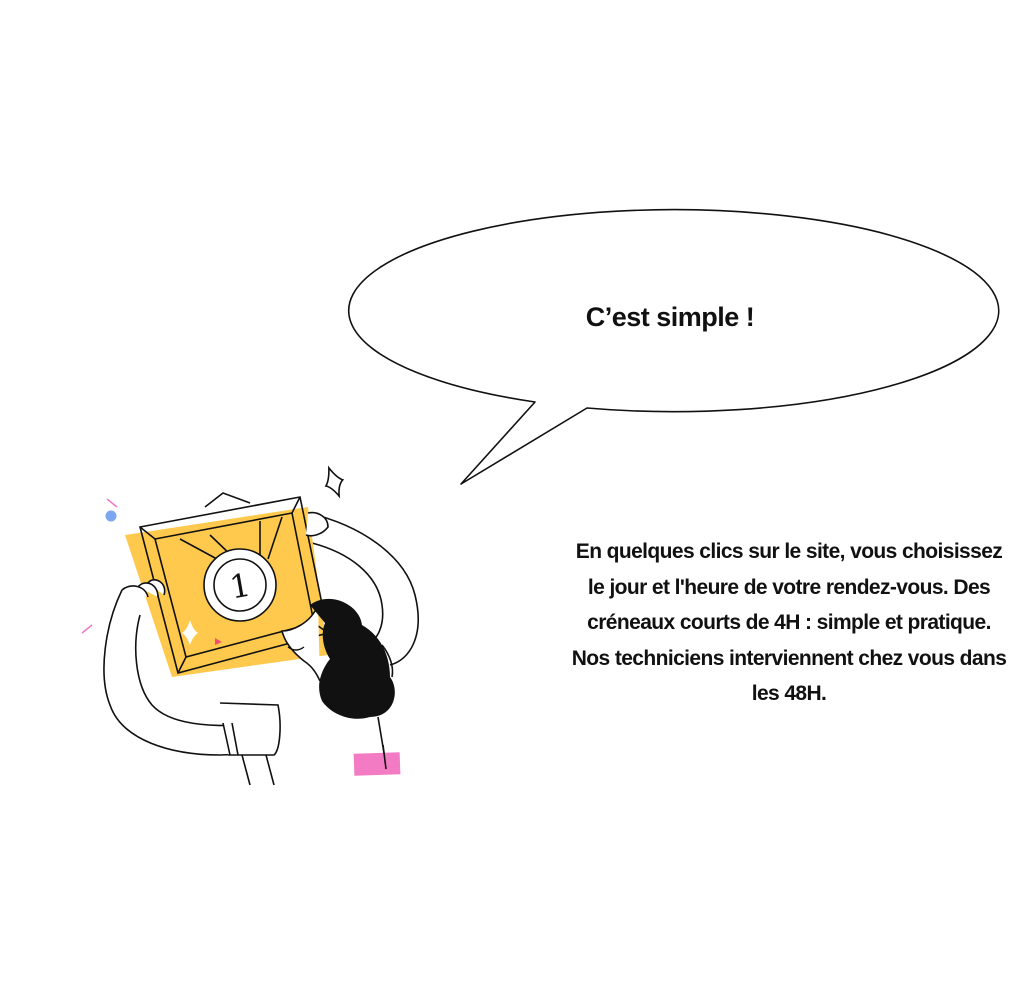 The image size is (1009, 1001). I want to click on person-holding-award-frame-icon: 1, so click(250, 625).